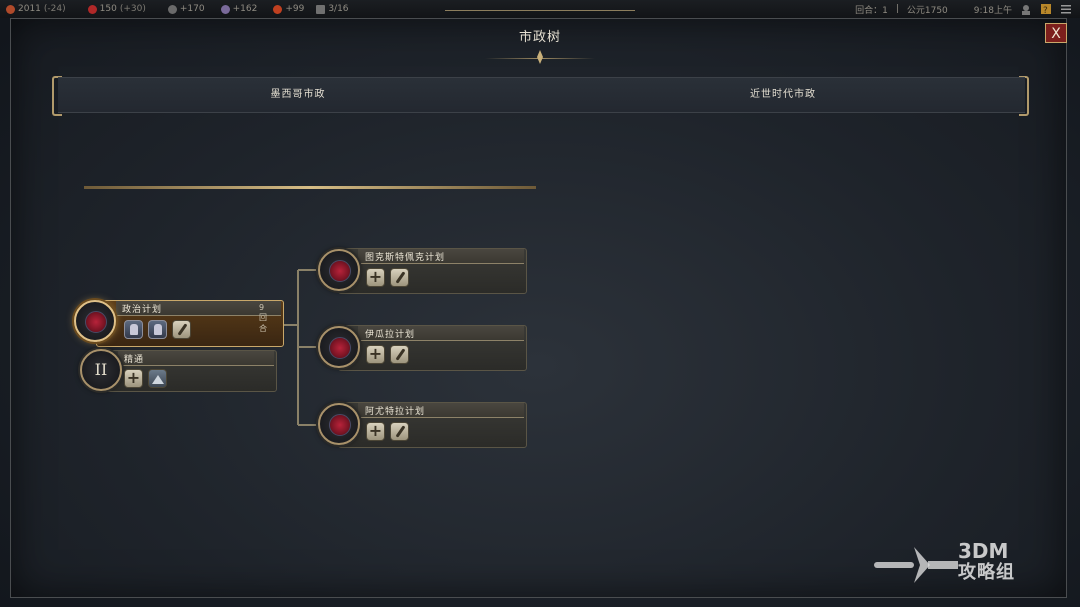 The height and width of the screenshot is (607, 1080). I want to click on watermark: 3DM 攻略组, so click(970, 565).